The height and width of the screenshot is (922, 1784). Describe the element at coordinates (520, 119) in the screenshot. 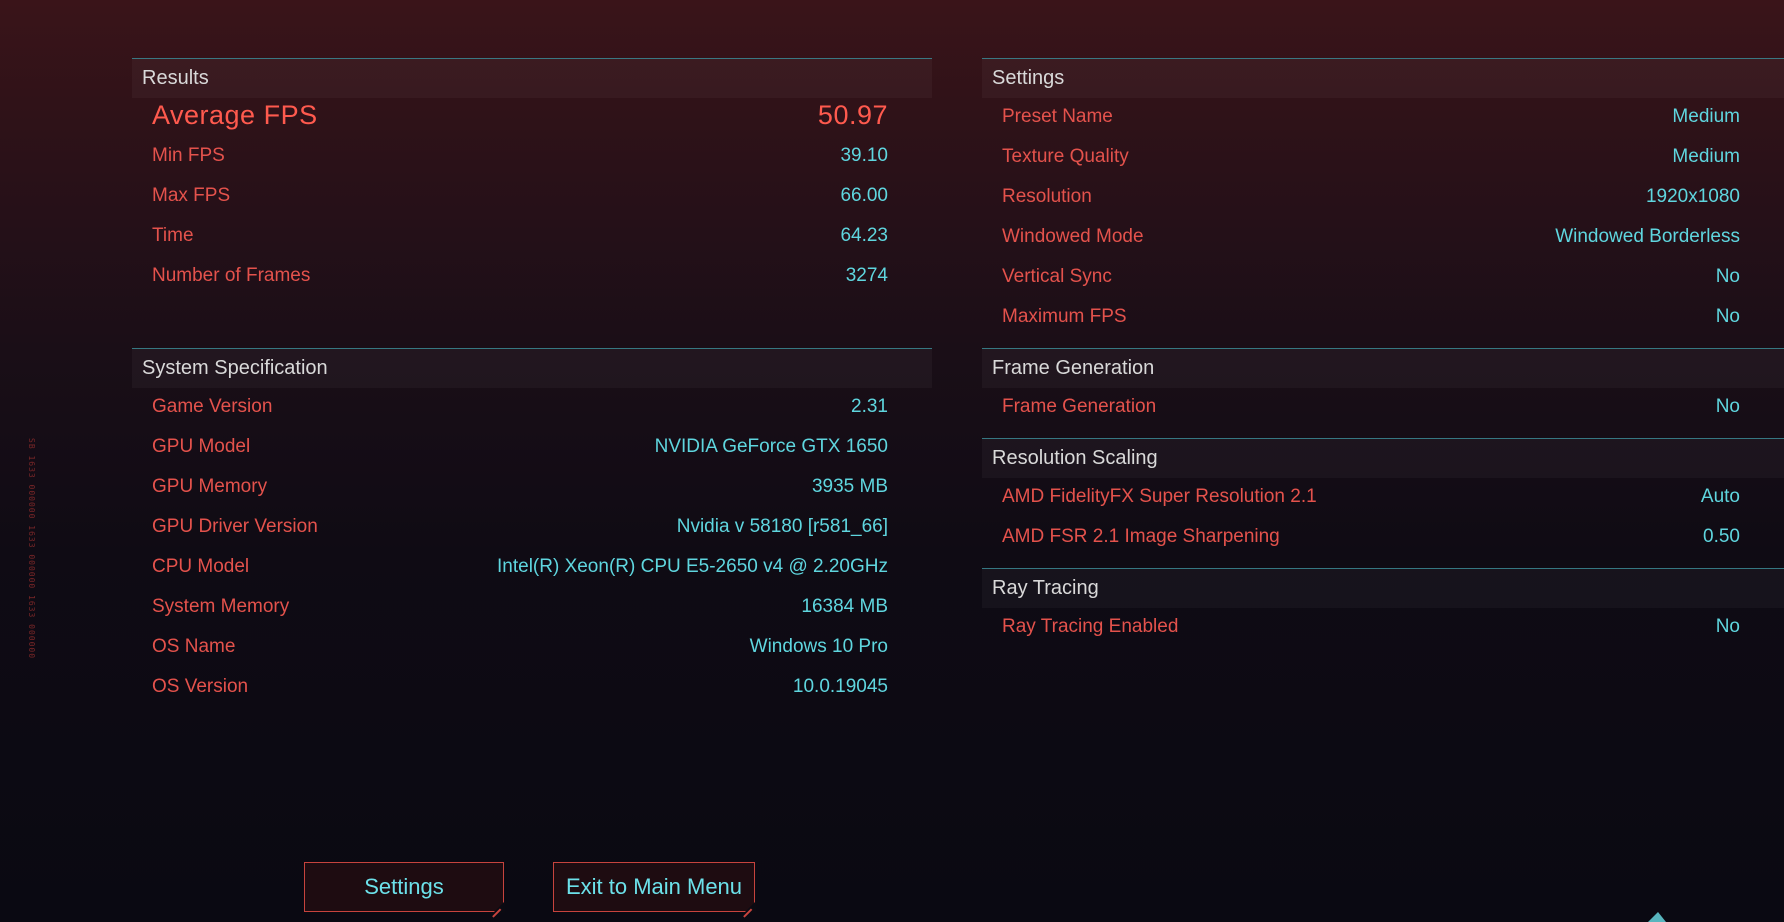

I see `average-fps-row: Average FPS 50.97` at that location.